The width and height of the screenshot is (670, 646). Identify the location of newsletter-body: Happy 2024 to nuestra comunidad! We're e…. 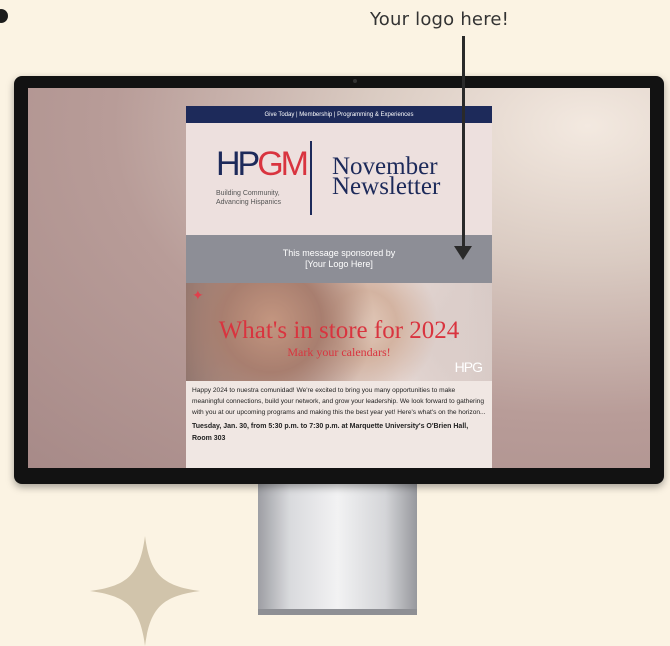
(339, 413).